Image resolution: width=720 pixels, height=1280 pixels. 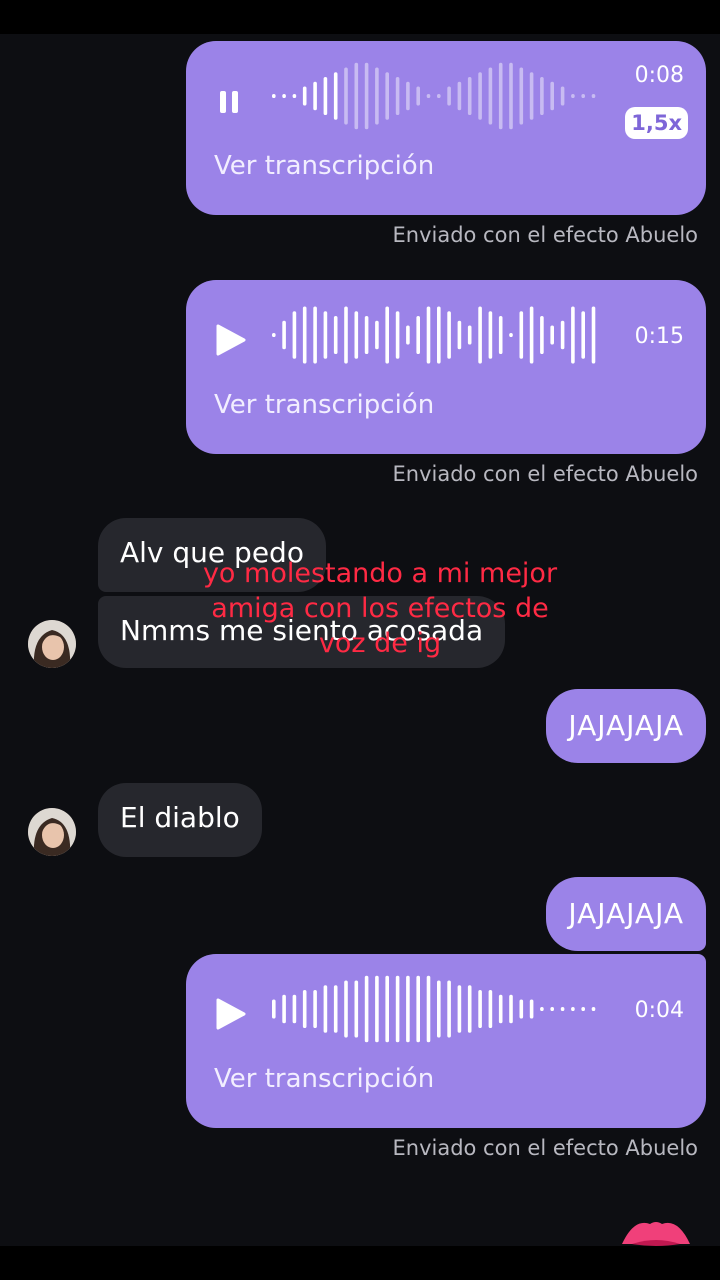 What do you see at coordinates (659, 336) in the screenshot?
I see `voice-duration: 0:15` at bounding box center [659, 336].